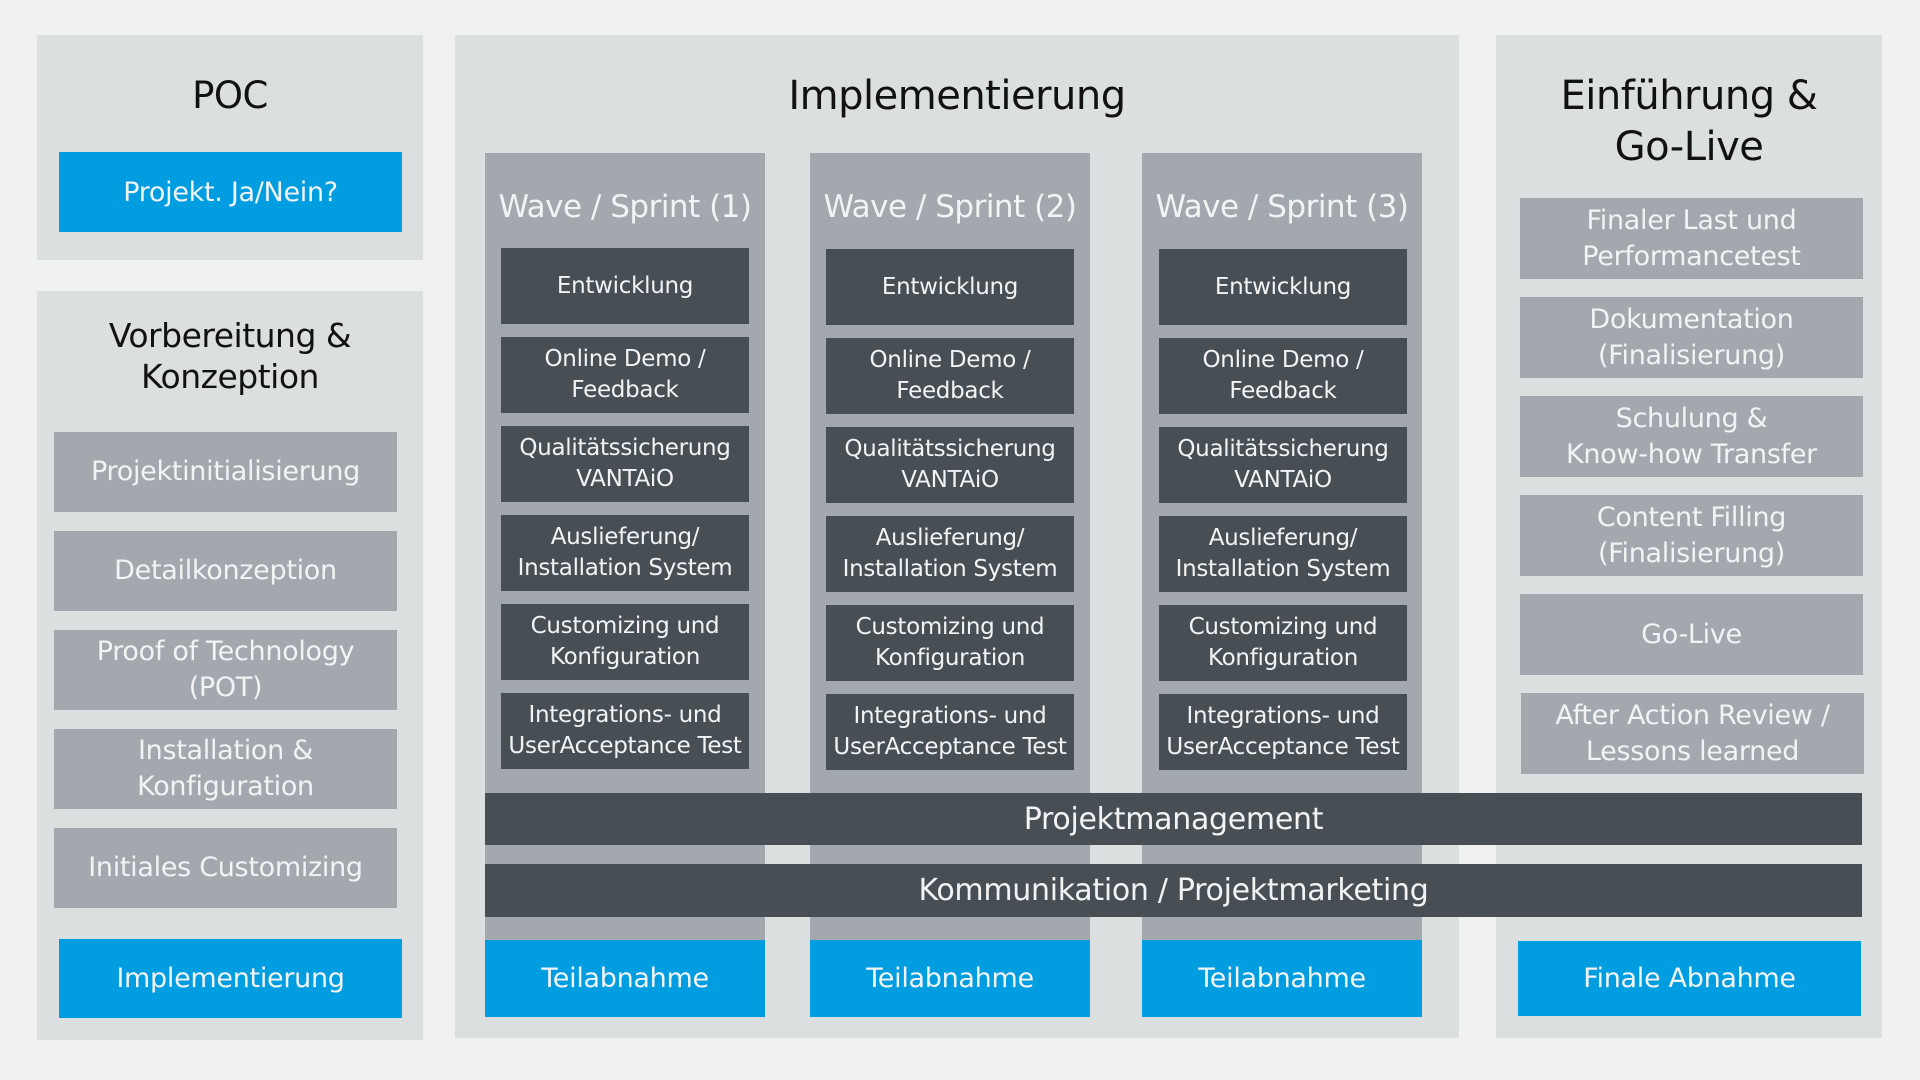  What do you see at coordinates (1691, 634) in the screenshot?
I see `einfuehrung-item: Go-Live` at bounding box center [1691, 634].